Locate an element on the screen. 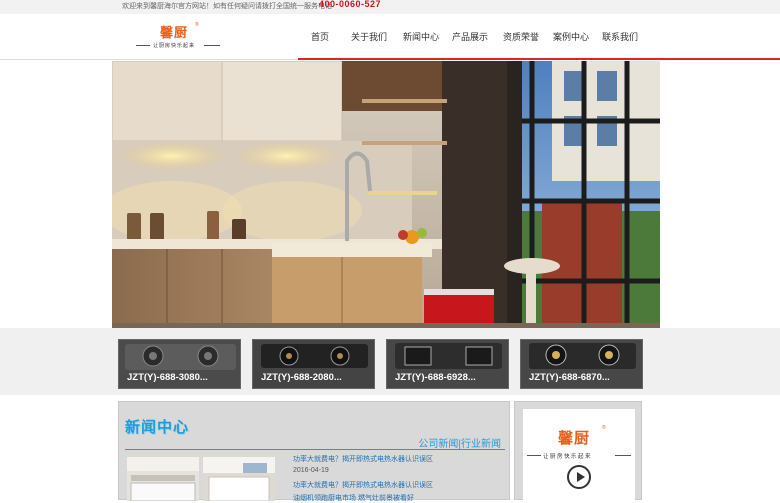 Image resolution: width=780 pixels, height=503 pixels. nav-news: 新闻中心 is located at coordinates (421, 37).